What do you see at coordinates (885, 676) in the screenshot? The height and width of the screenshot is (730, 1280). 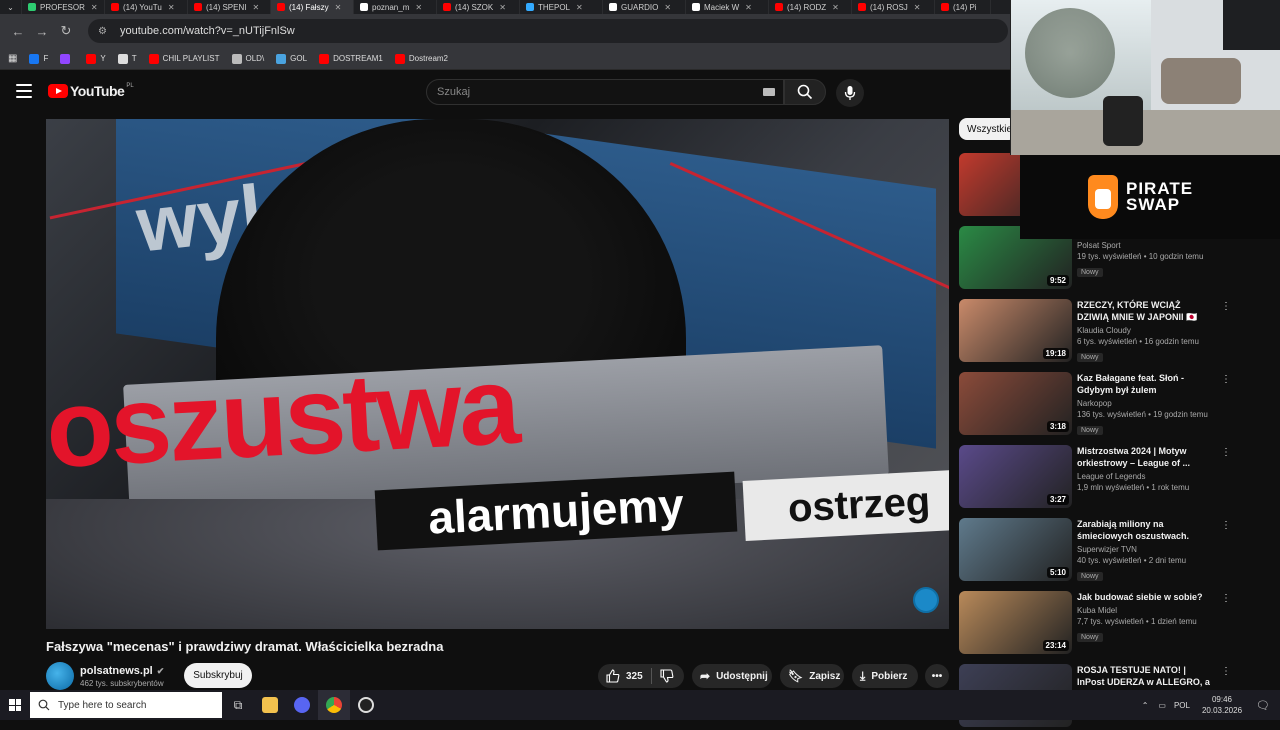 I see `download-button: ⤓ Pobierz` at bounding box center [885, 676].